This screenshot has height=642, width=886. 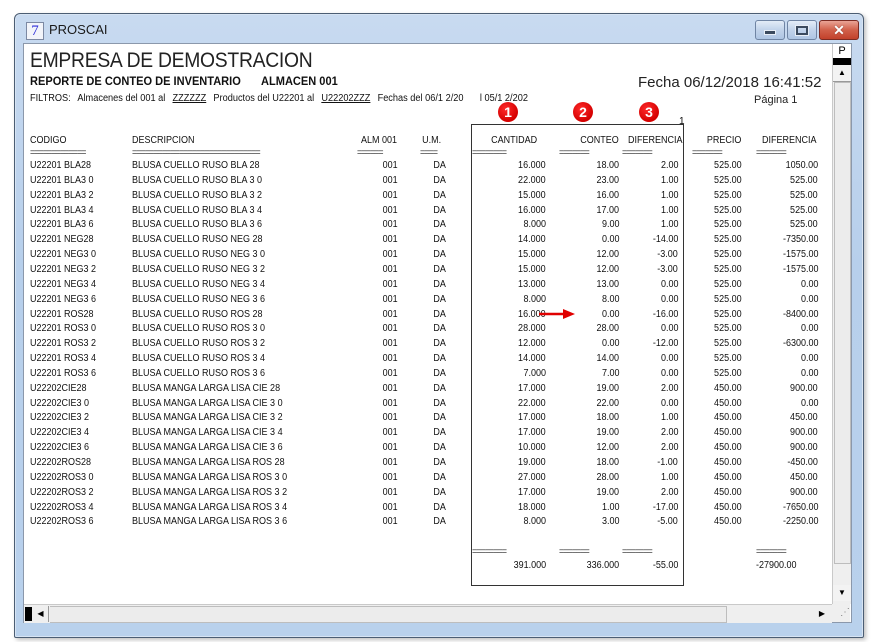 What do you see at coordinates (197, 180) in the screenshot?
I see `cell-descripcion-text: BLUSA CUELLO RUSO BLA 3 0` at bounding box center [197, 180].